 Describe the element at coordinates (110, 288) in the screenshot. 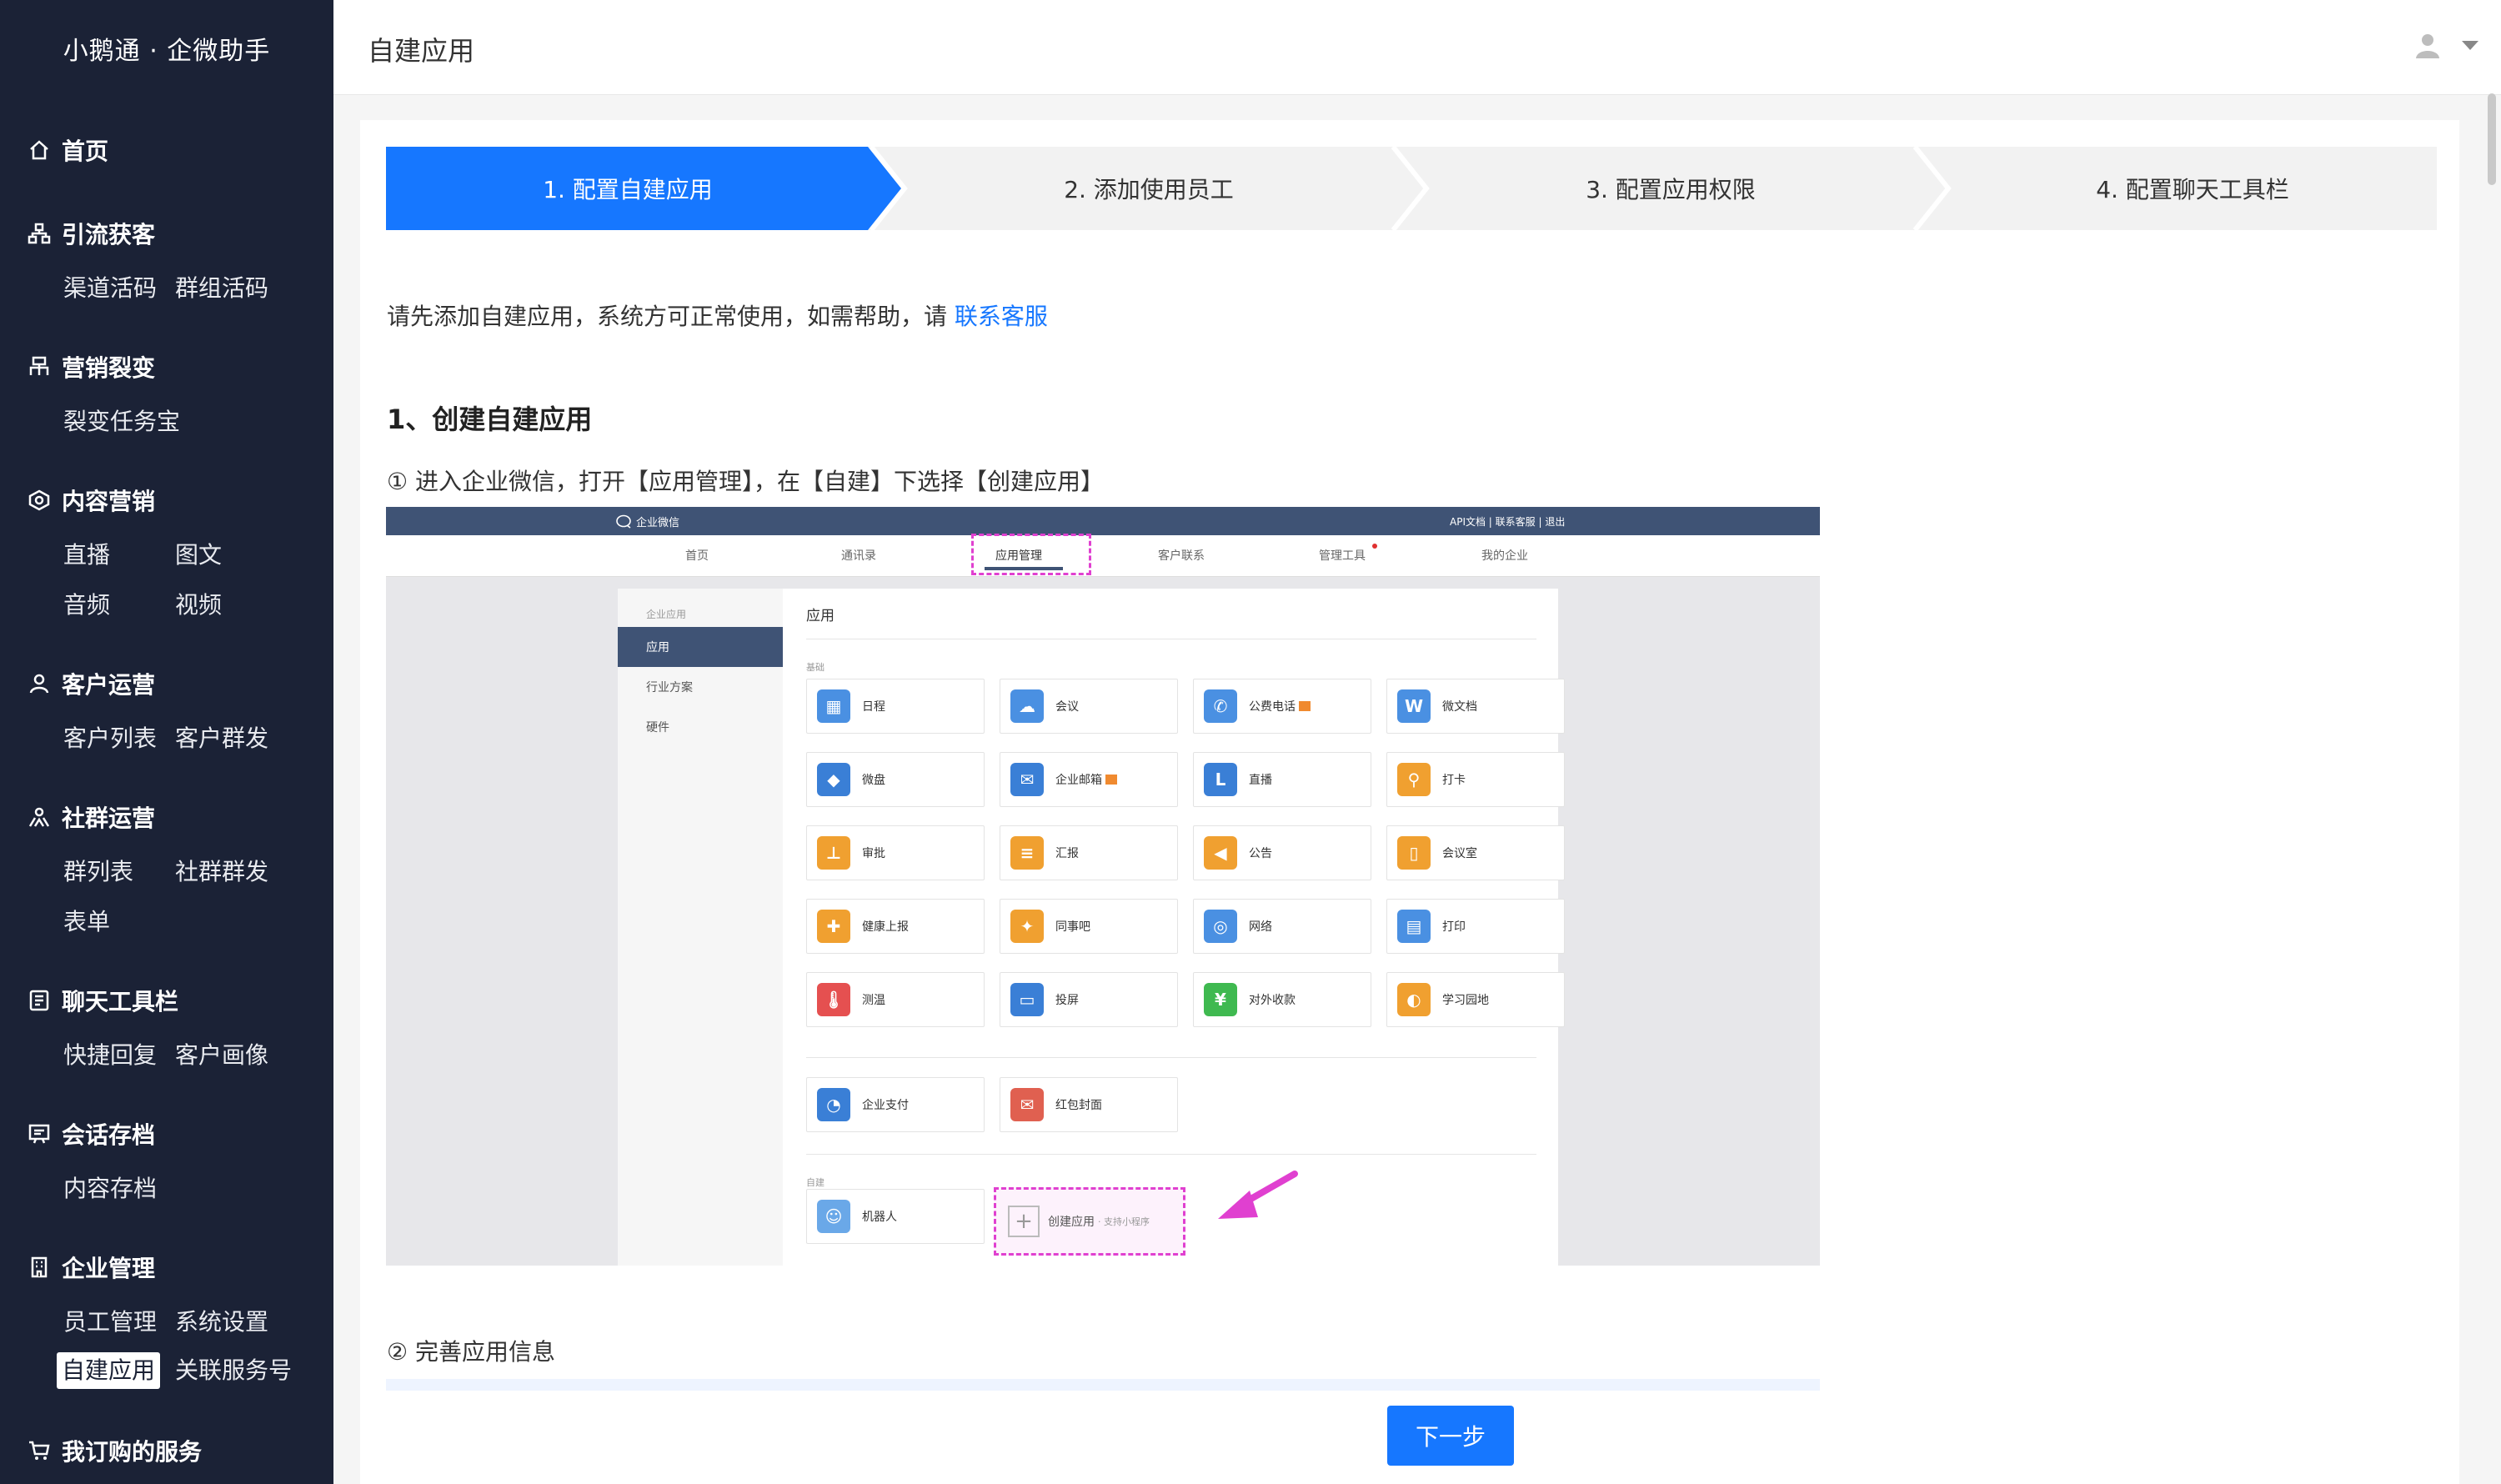

I see `sidebar-item-channel-code: 渠道活码` at that location.